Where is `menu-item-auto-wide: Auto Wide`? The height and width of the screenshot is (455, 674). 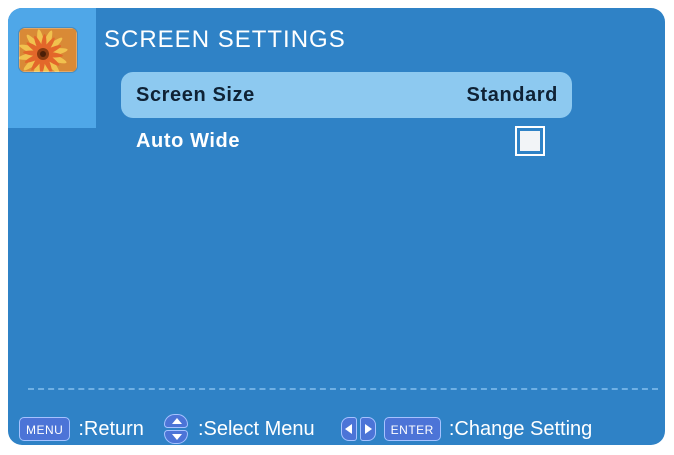 menu-item-auto-wide: Auto Wide is located at coordinates (346, 141).